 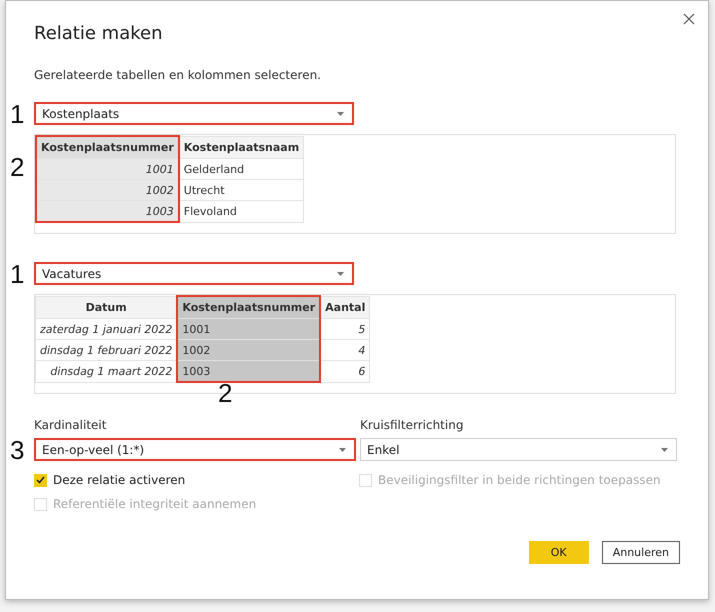 What do you see at coordinates (345, 371) in the screenshot?
I see `table-cell: 6` at bounding box center [345, 371].